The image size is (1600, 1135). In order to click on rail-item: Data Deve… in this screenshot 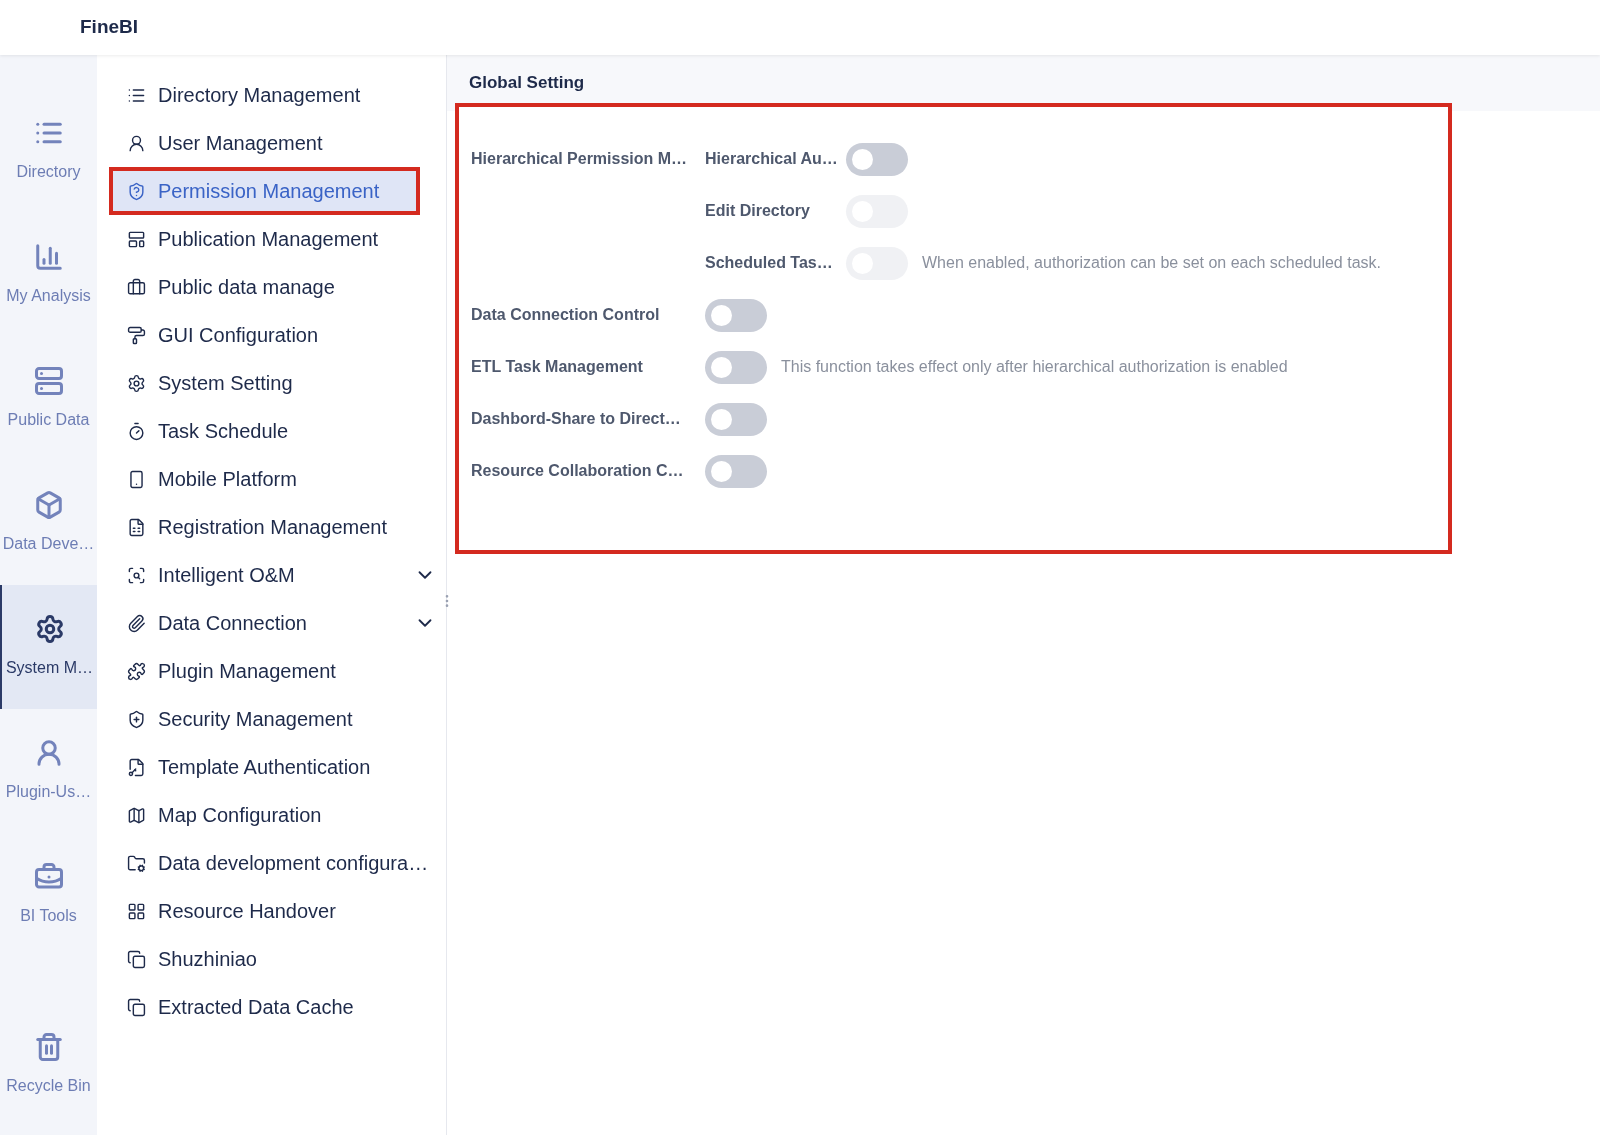, I will do `click(48, 523)`.